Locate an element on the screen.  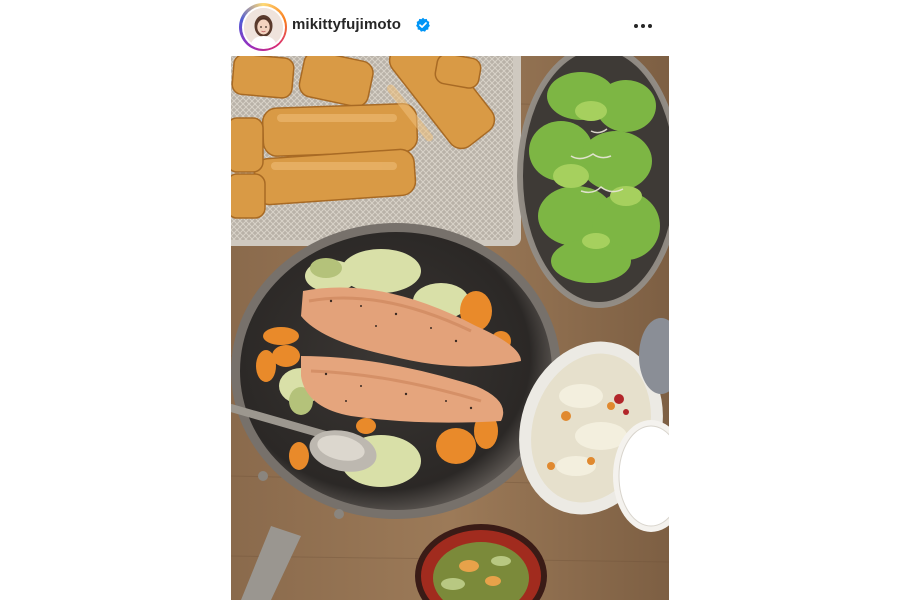
more-horizontal-icon is located at coordinates (643, 26).